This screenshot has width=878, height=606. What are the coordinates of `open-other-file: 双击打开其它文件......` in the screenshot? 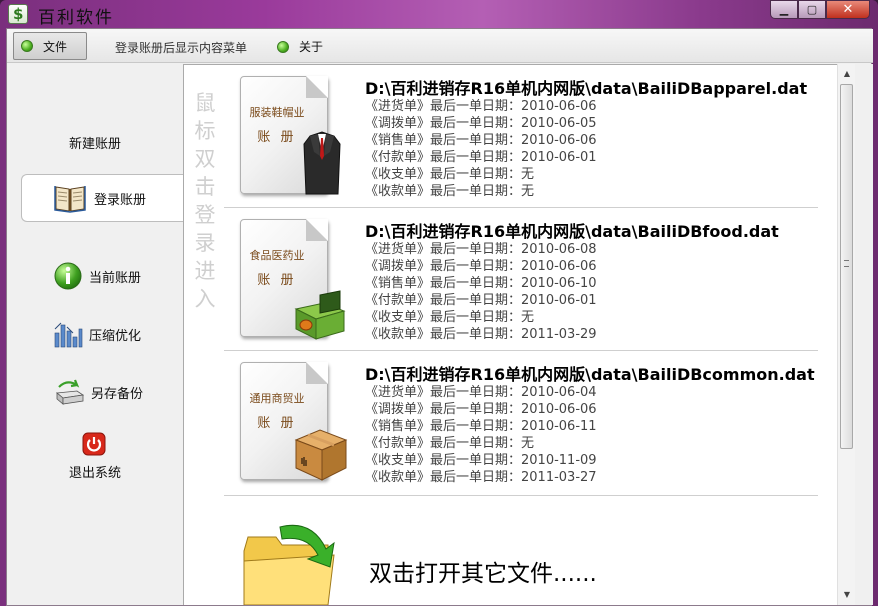 It's located at (521, 551).